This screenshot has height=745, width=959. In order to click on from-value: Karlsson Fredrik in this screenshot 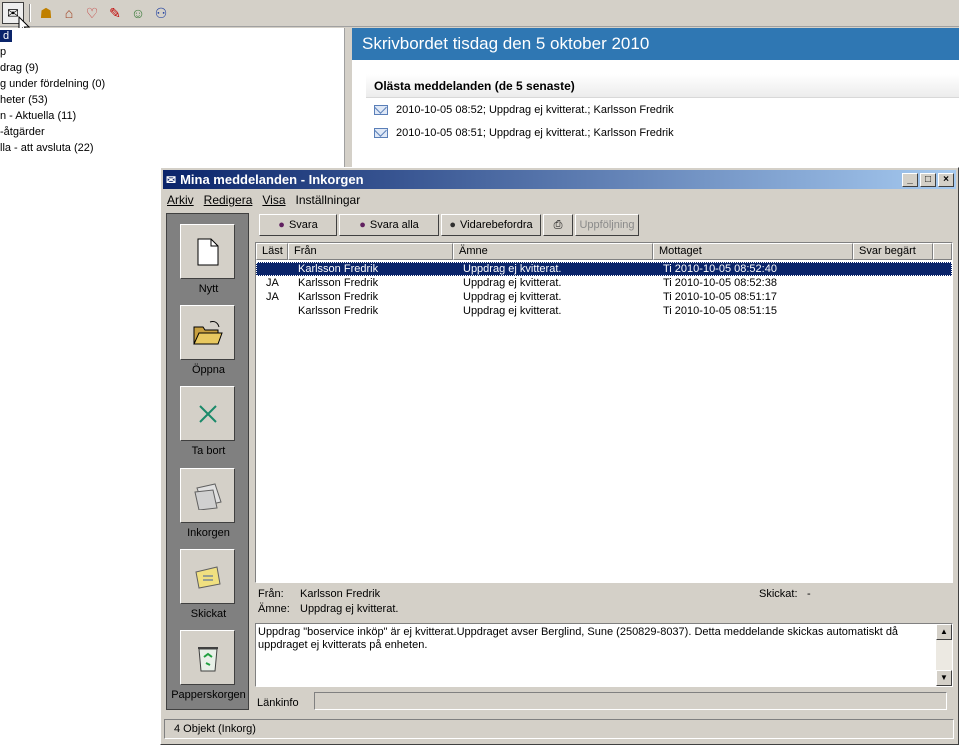, I will do `click(340, 594)`.